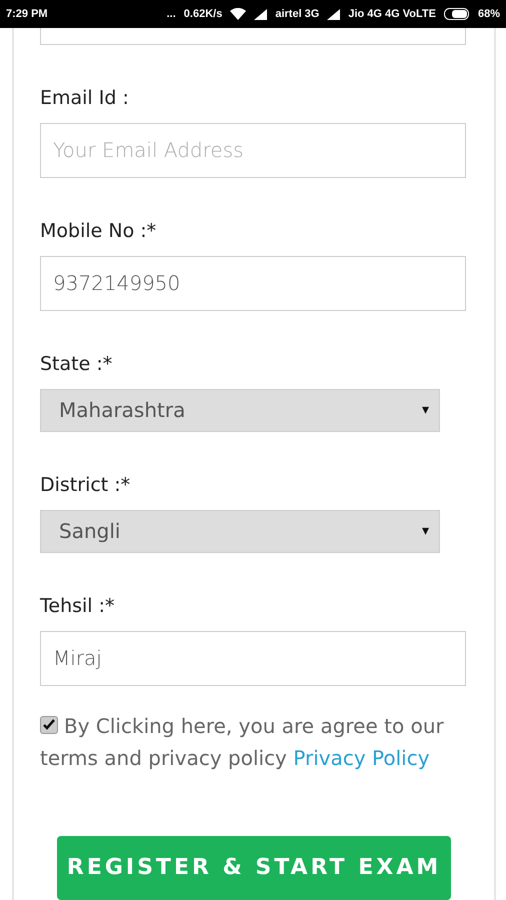 Image resolution: width=506 pixels, height=900 pixels. Describe the element at coordinates (78, 605) in the screenshot. I see `field-label: Tehsil :*` at that location.